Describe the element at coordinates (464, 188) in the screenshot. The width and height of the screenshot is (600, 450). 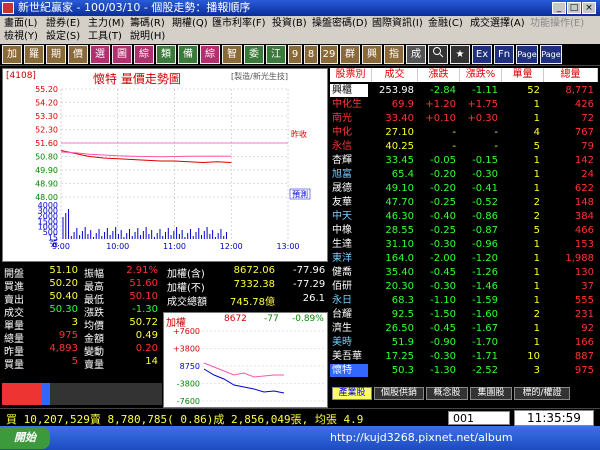
I see `table-row: 晟德 49.10 -0.20 -0.41 1 622` at that location.